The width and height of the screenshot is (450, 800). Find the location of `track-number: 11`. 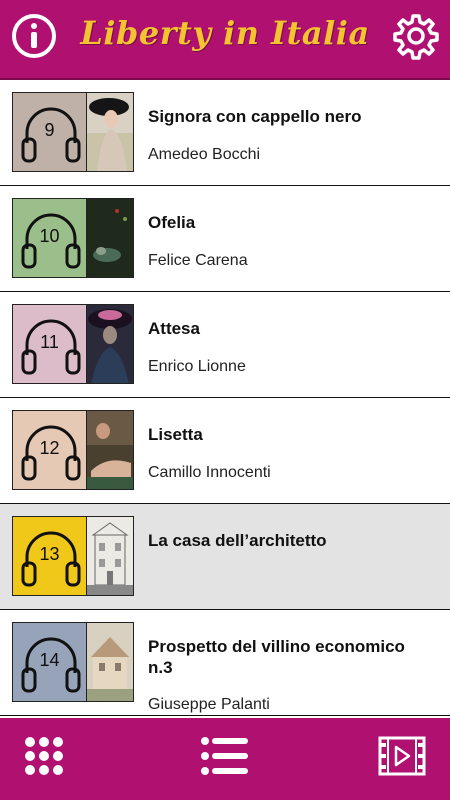

track-number: 11 is located at coordinates (49, 342).